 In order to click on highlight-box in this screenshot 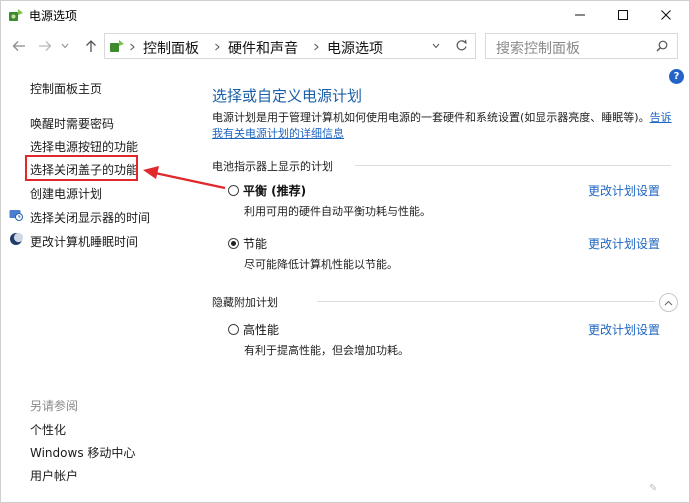, I will do `click(81, 168)`.